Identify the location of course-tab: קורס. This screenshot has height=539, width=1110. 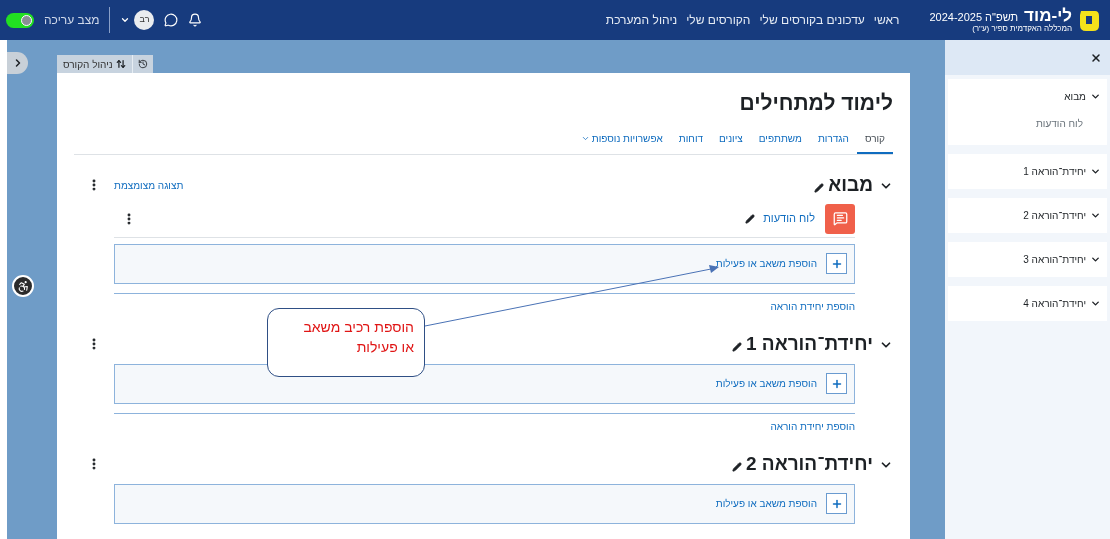
(874, 142).